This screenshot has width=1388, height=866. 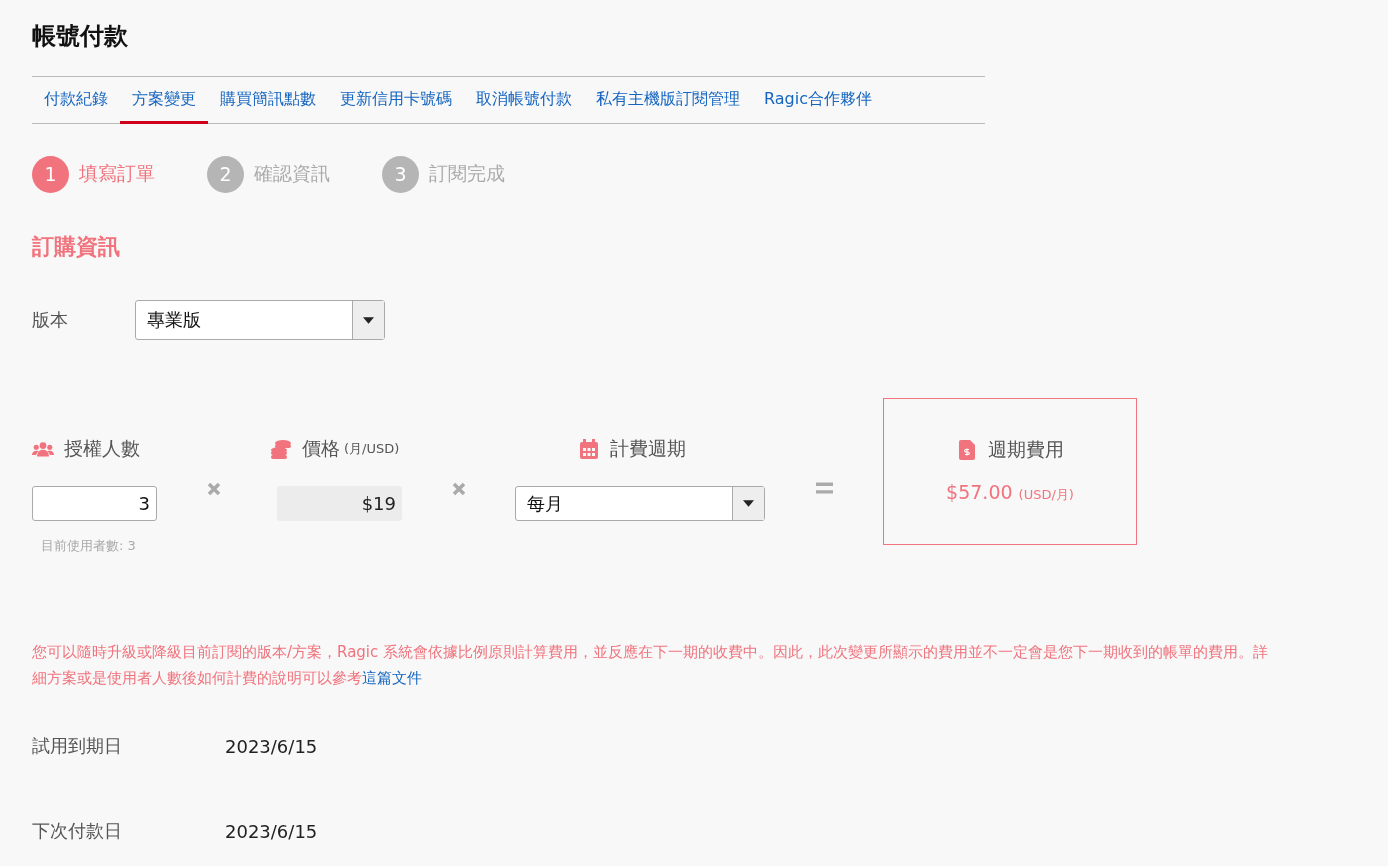 I want to click on tab: 方案變更, so click(x=164, y=100).